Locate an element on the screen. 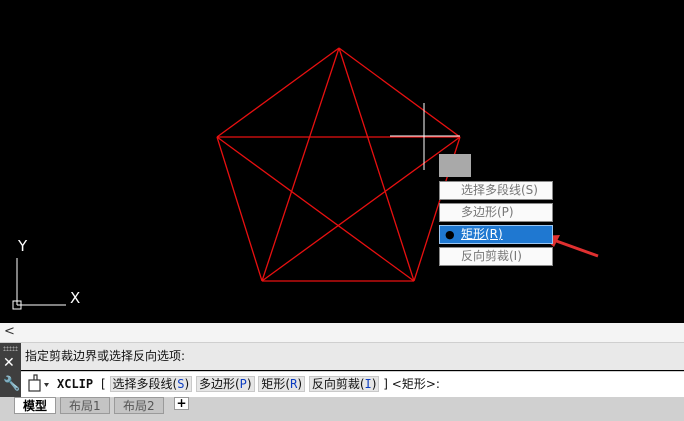  add-layout-label: + is located at coordinates (181, 403).